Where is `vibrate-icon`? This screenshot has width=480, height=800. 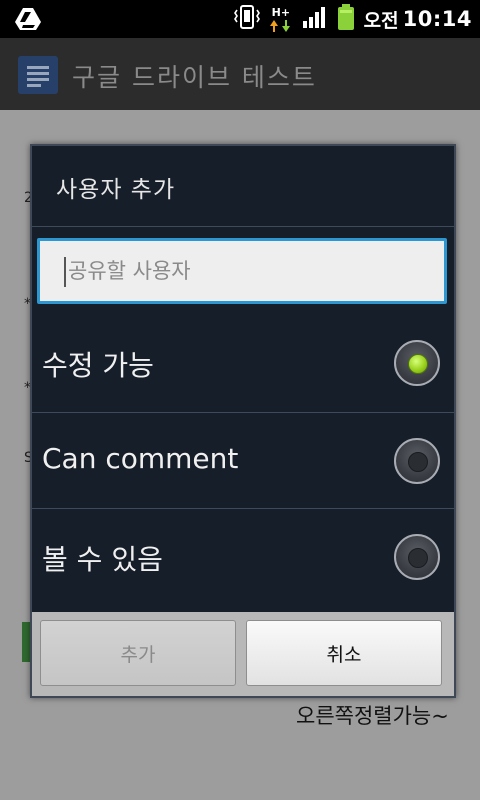 vibrate-icon is located at coordinates (247, 19).